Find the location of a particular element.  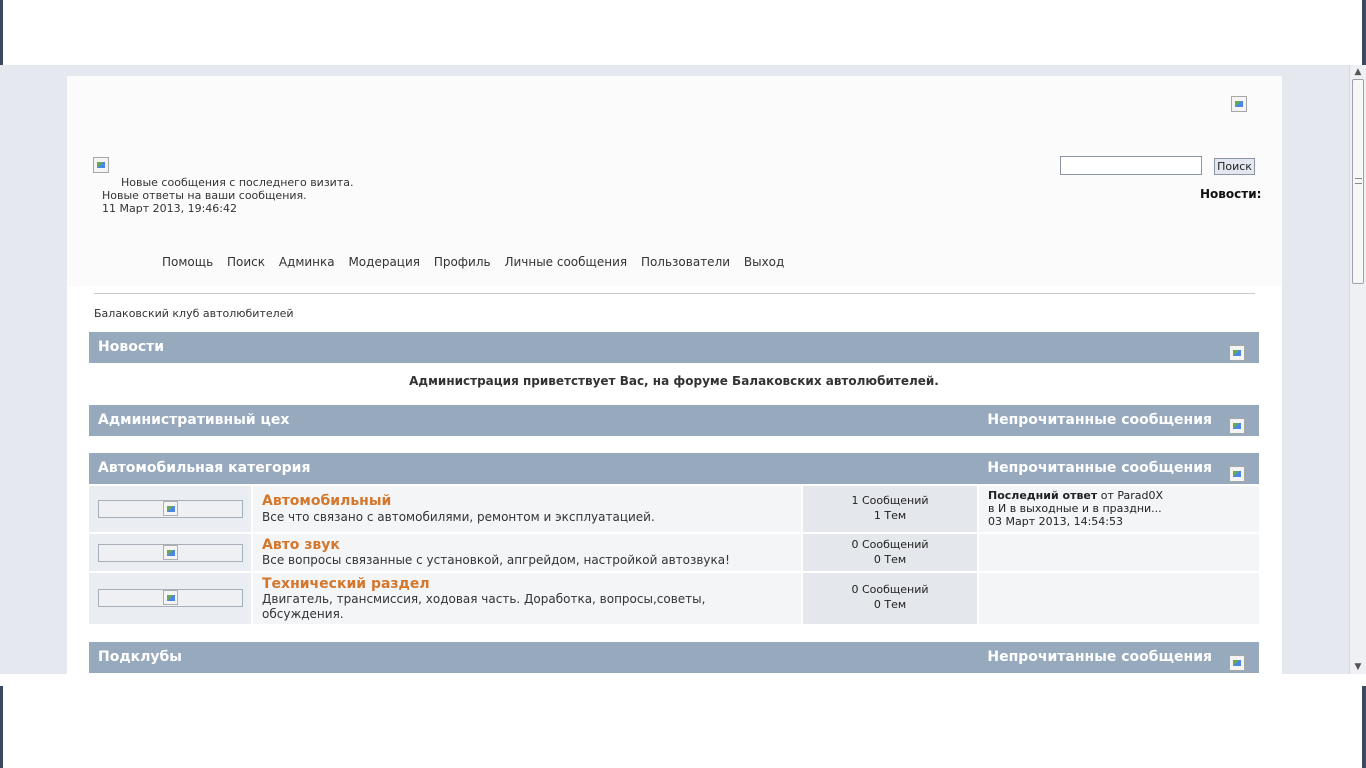

menu-item-help: Помощь is located at coordinates (187, 262).